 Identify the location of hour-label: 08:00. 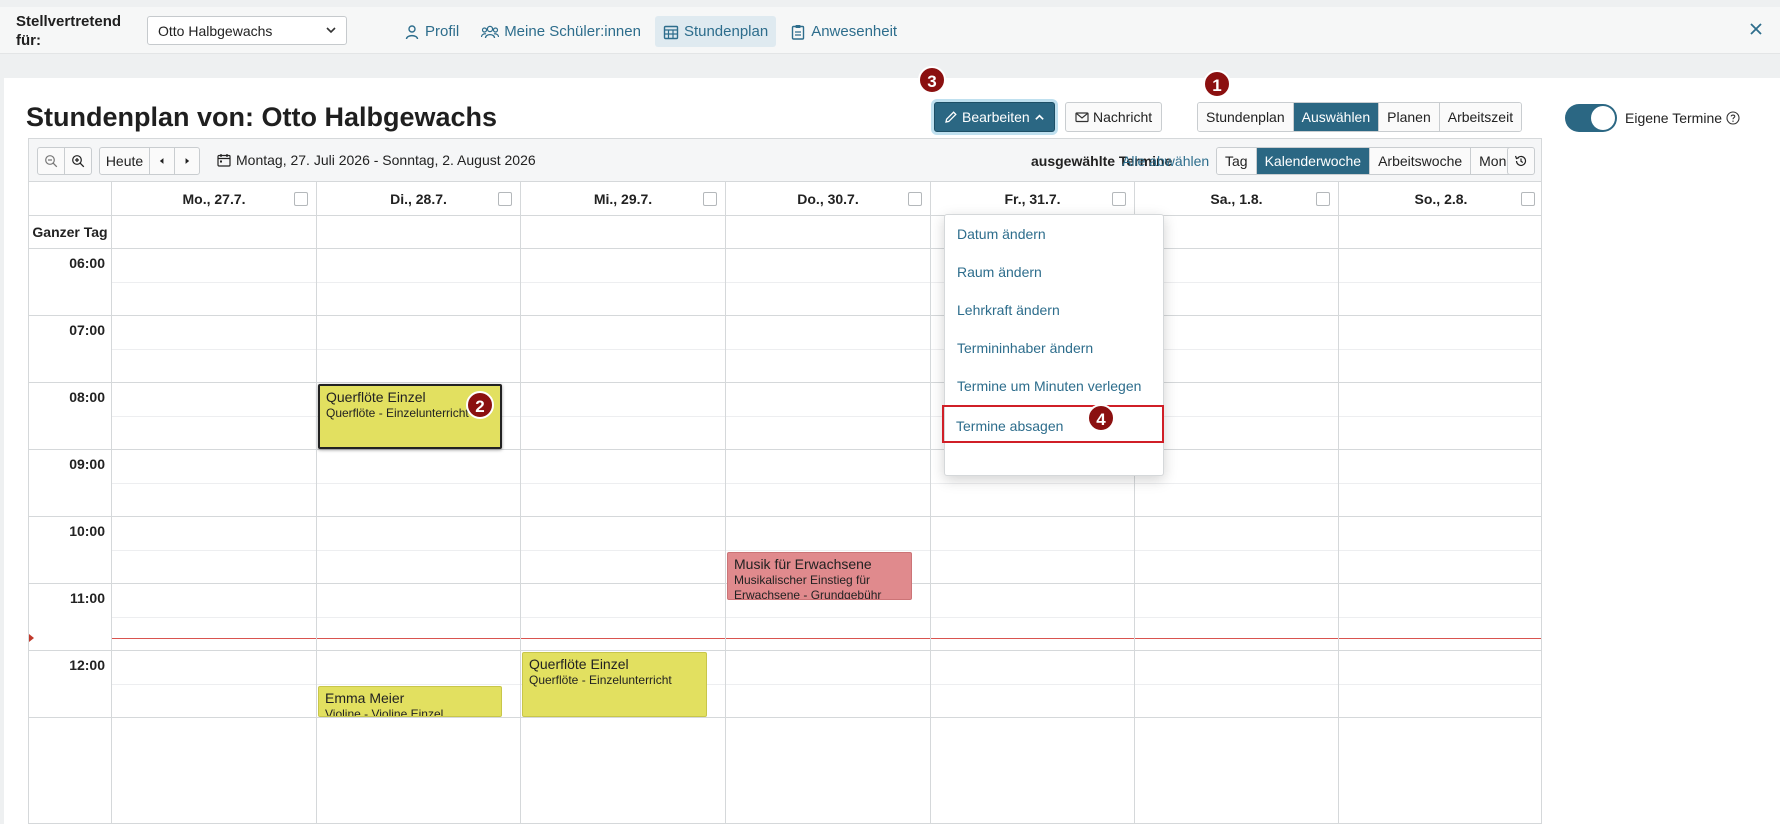
(87, 397).